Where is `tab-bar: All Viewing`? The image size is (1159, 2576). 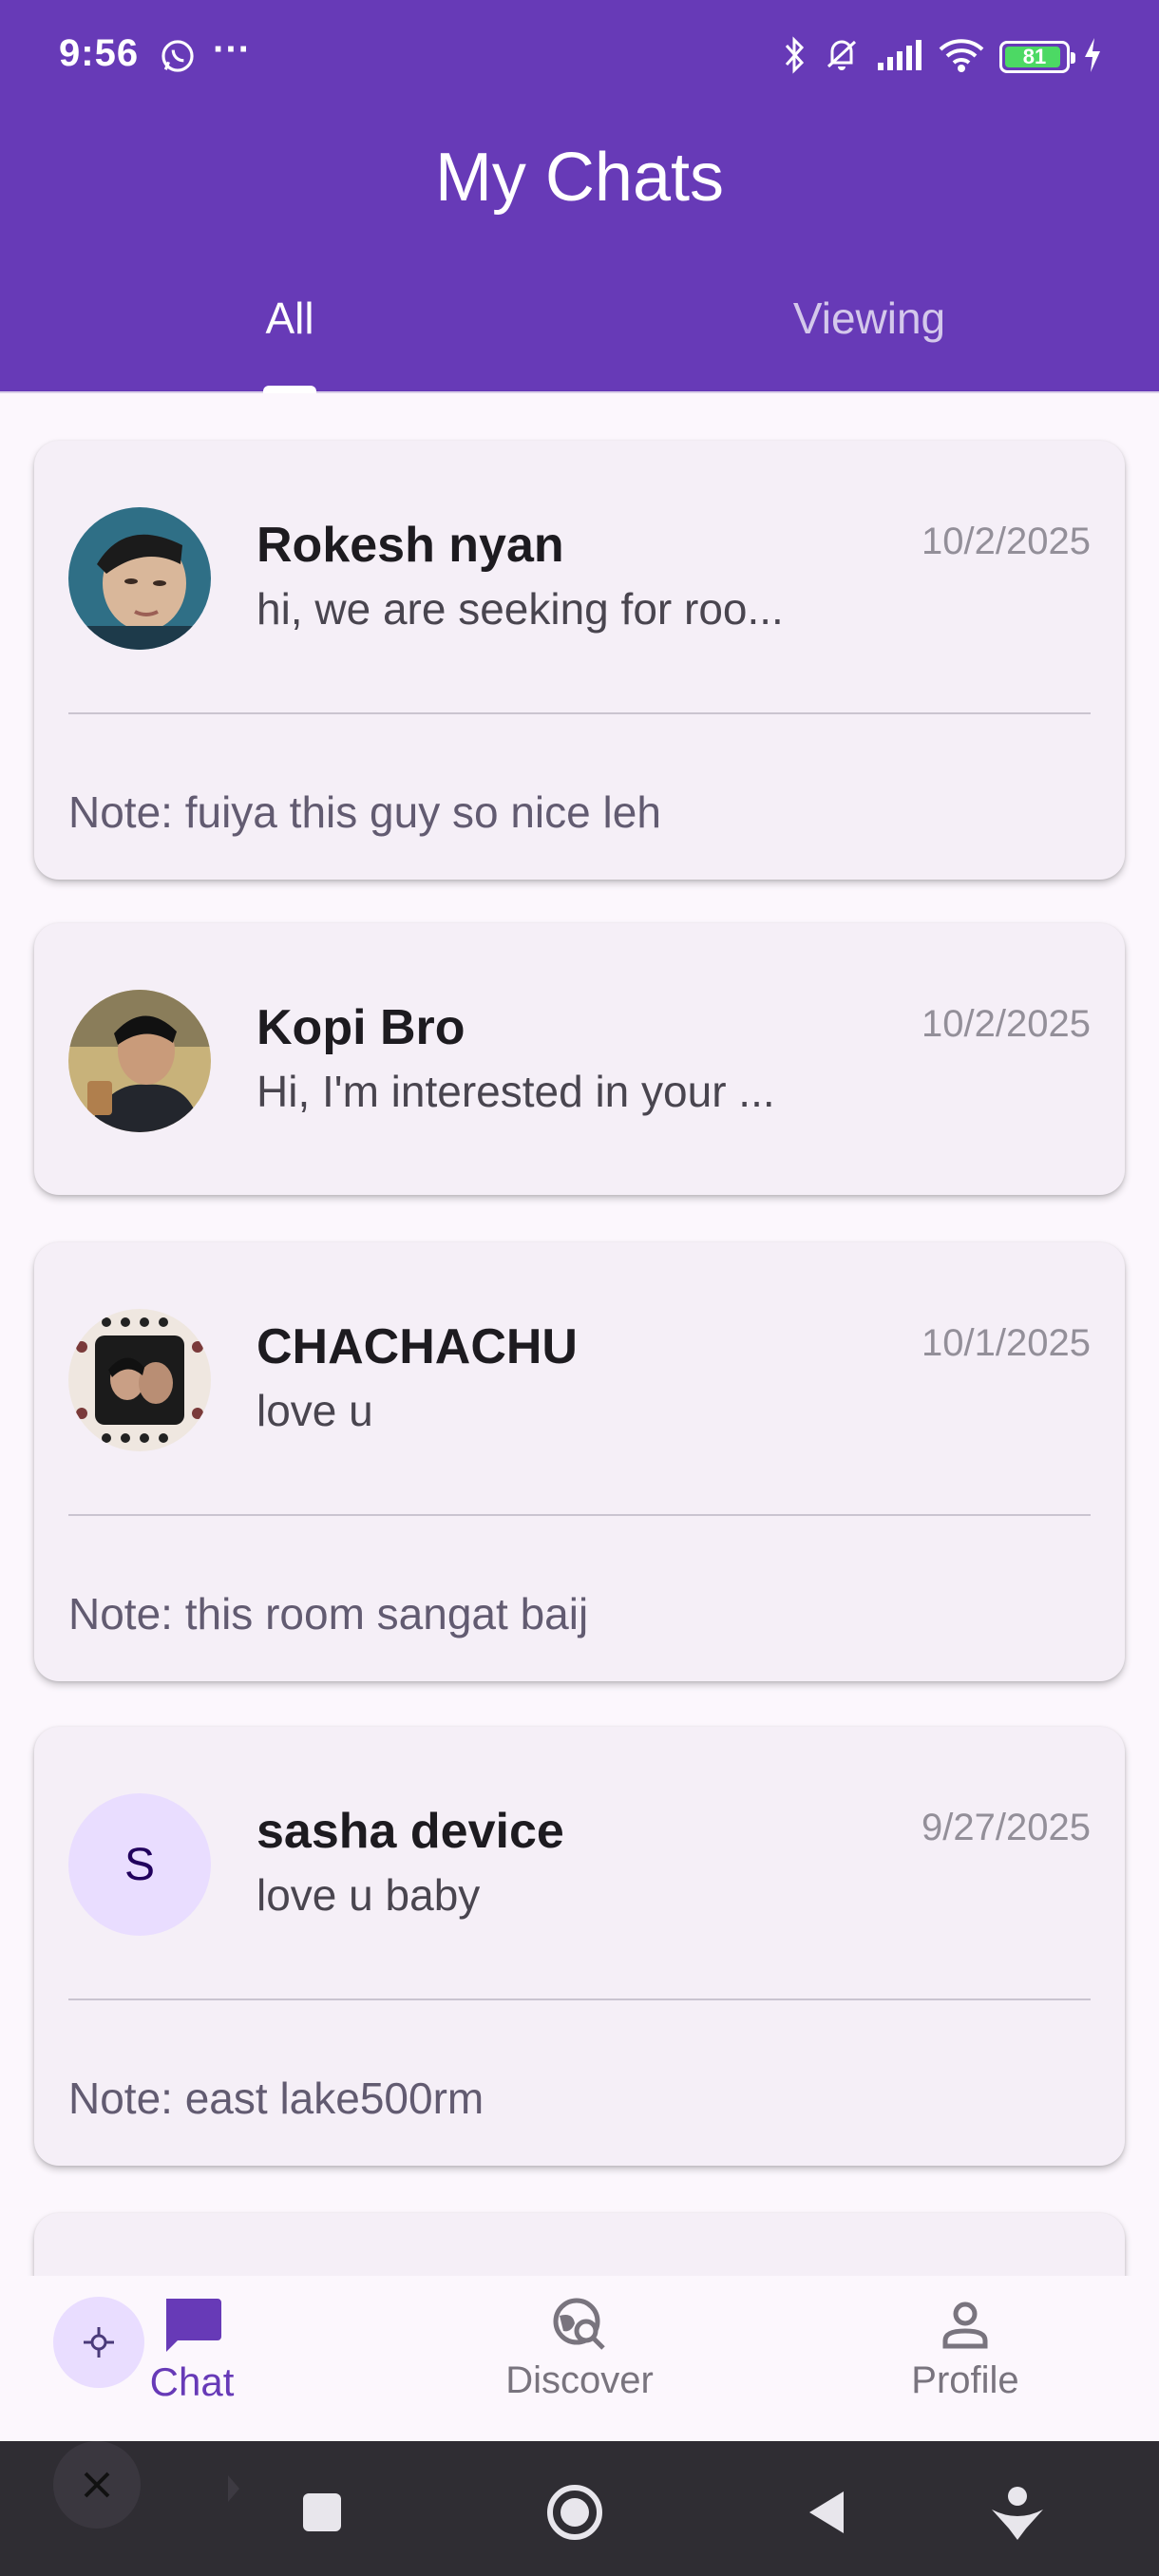 tab-bar: All Viewing is located at coordinates (579, 339).